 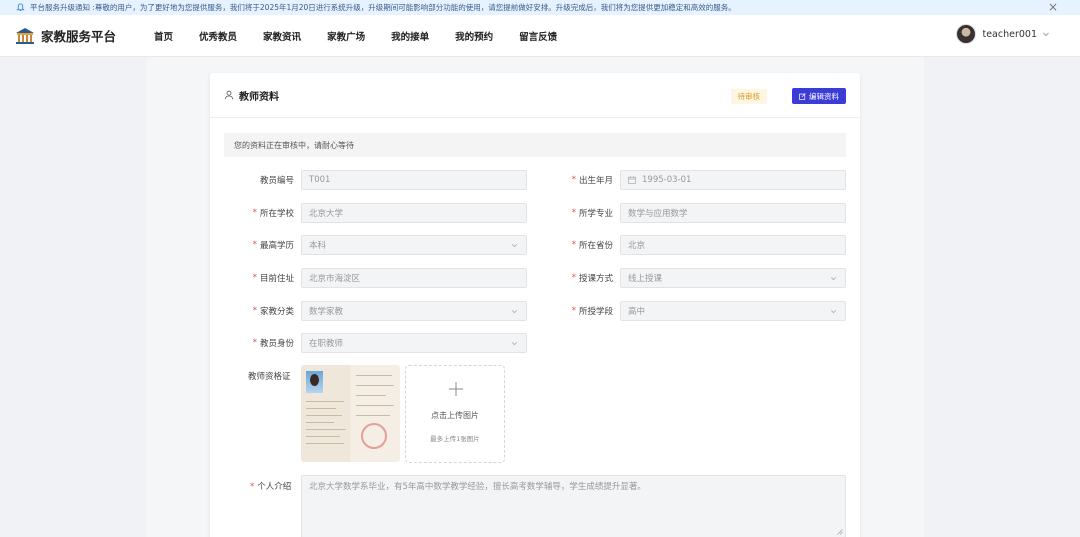 I want to click on major-field: * 所学专业 数学与应用数学, so click(x=709, y=213).